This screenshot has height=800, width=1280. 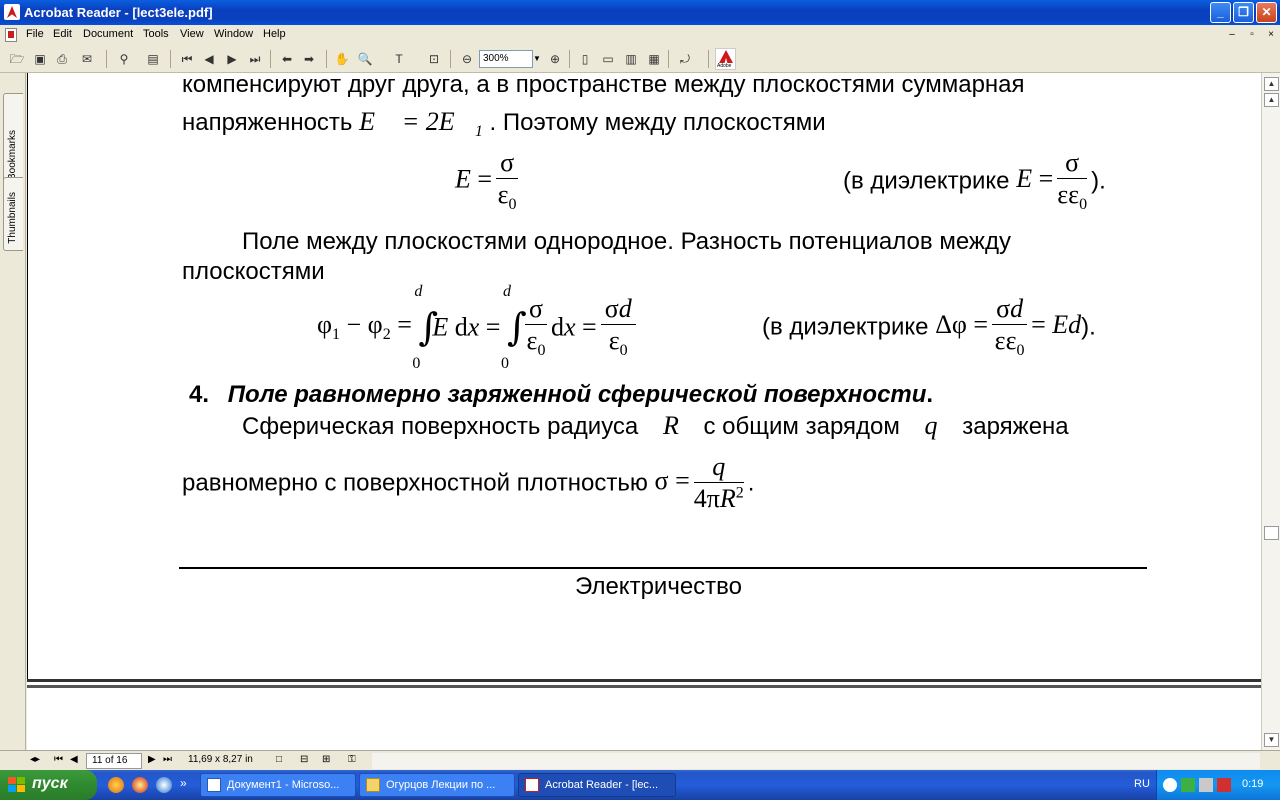 What do you see at coordinates (1243, 12) in the screenshot?
I see `restore-button: ❐` at bounding box center [1243, 12].